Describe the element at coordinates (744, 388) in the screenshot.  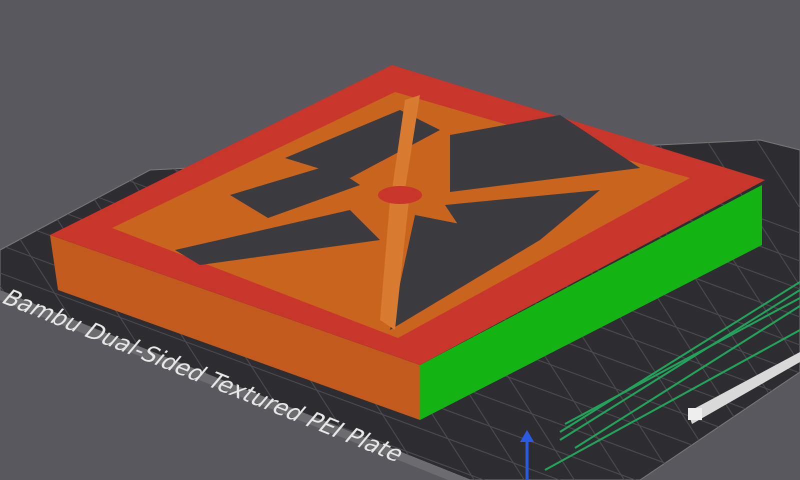
I see `plate-badge-icon` at that location.